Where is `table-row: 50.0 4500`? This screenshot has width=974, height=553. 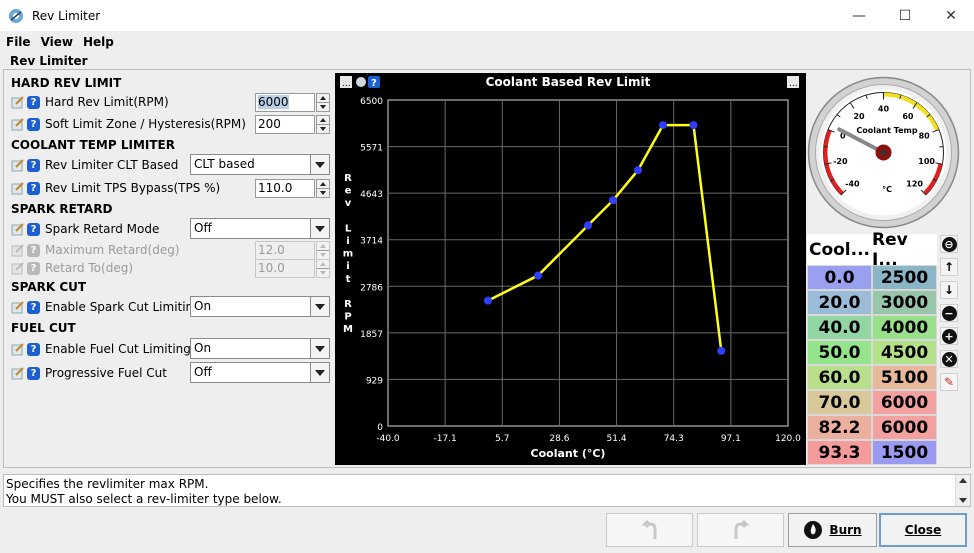 table-row: 50.0 4500 is located at coordinates (872, 352).